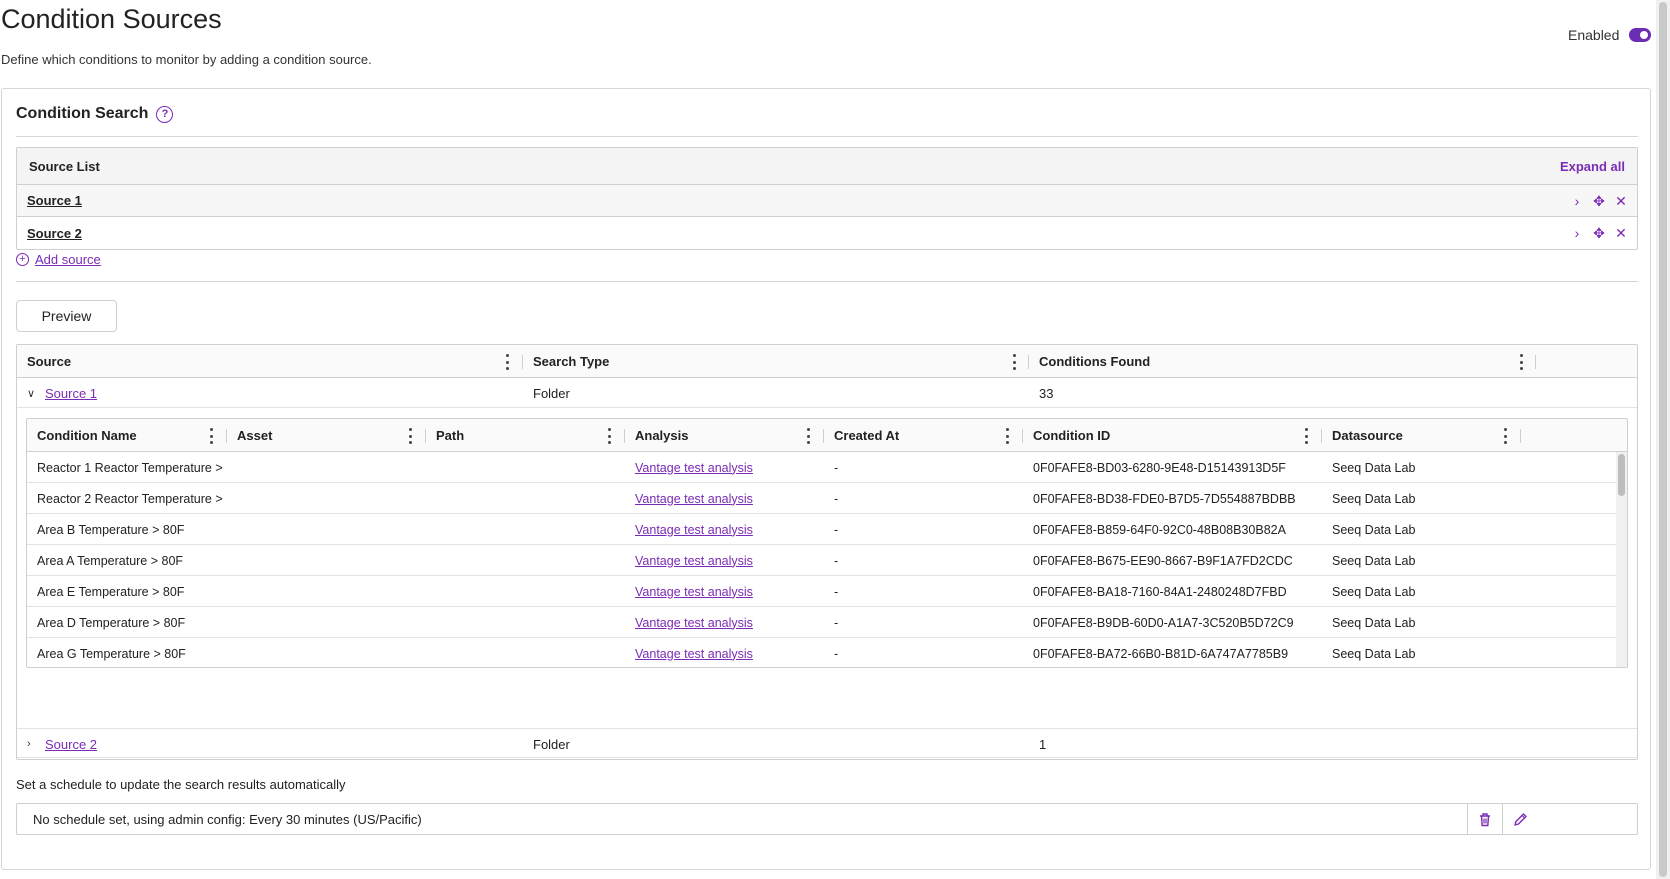  What do you see at coordinates (22, 259) in the screenshot?
I see `plus-circle-icon: +` at bounding box center [22, 259].